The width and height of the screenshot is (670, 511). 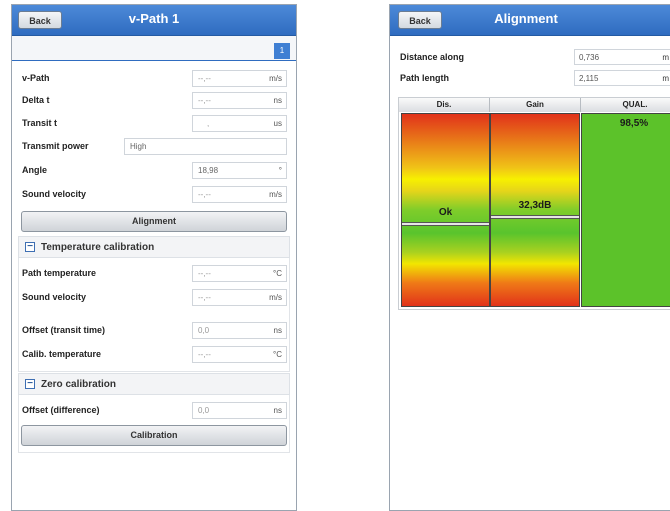 I want to click on path-temperature-value: --,--, so click(x=204, y=273).